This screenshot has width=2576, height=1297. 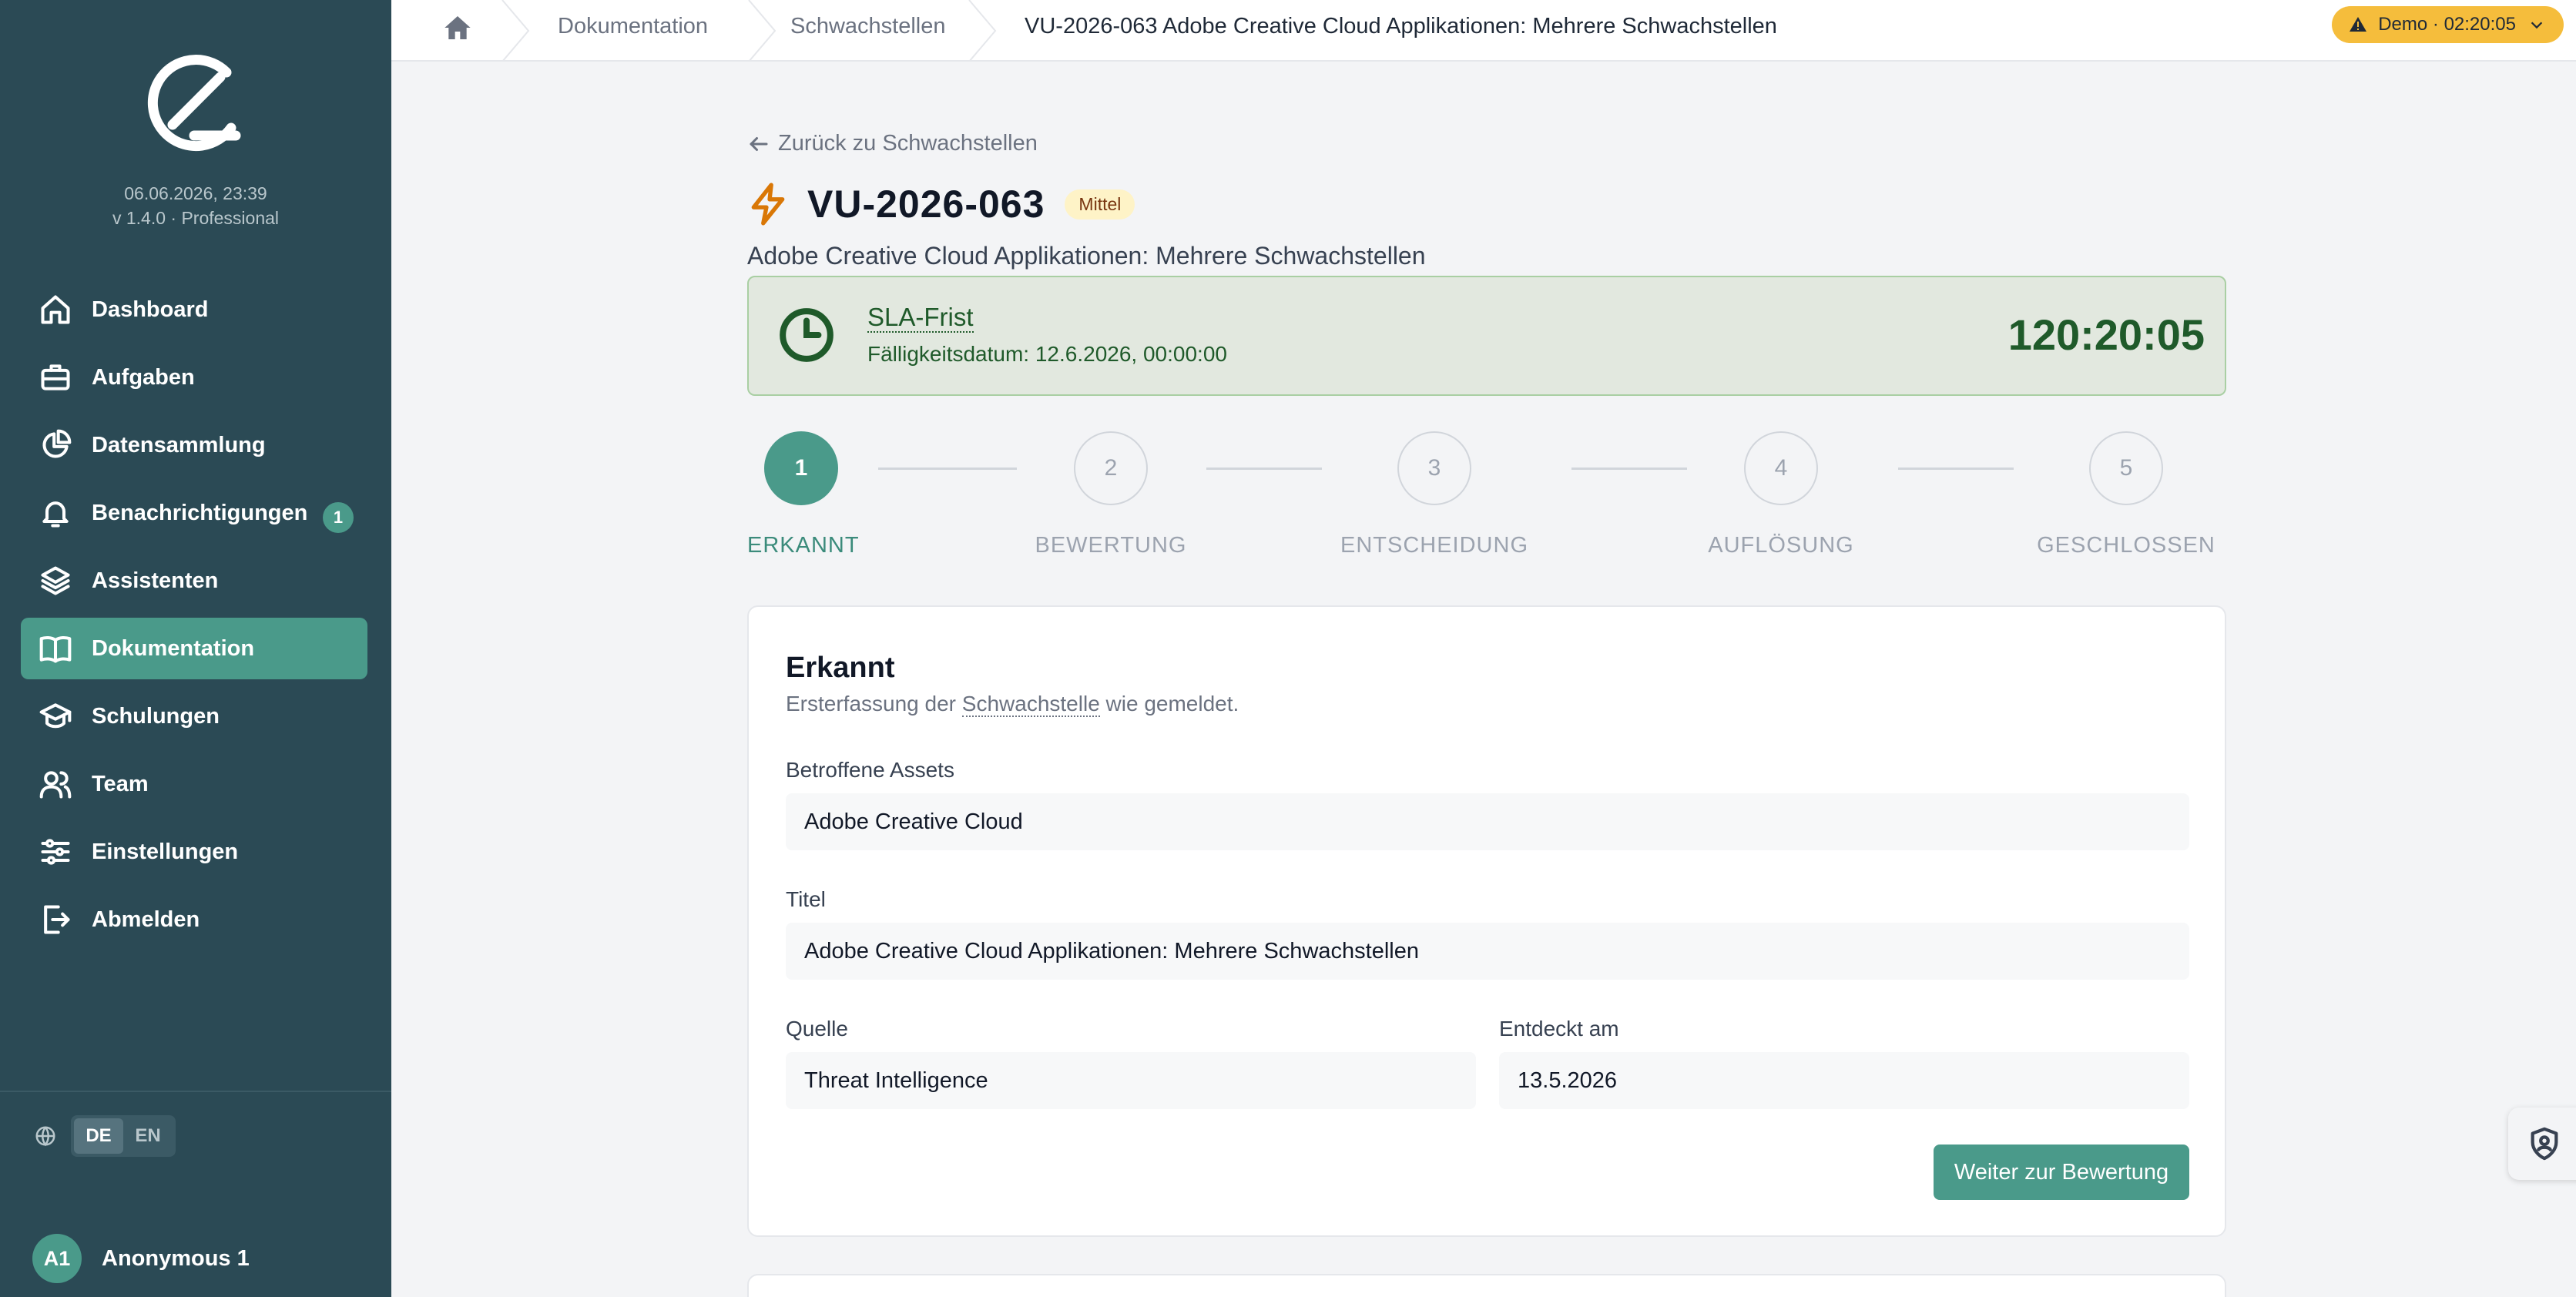 What do you see at coordinates (1111, 545) in the screenshot?
I see `step-label: BEWERTUNG` at bounding box center [1111, 545].